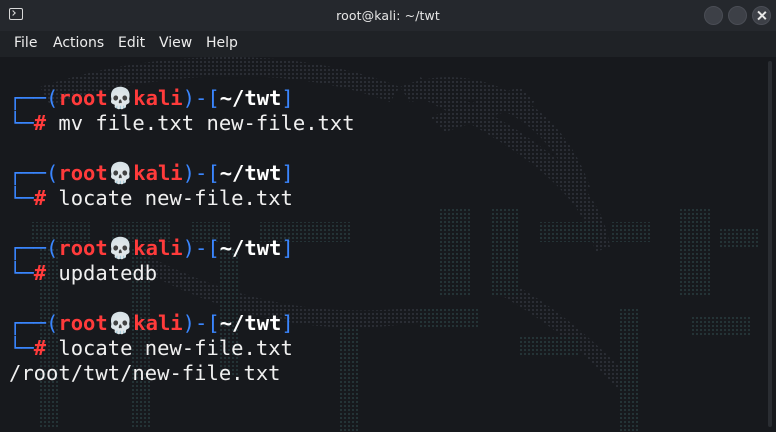  What do you see at coordinates (200, 123) in the screenshot?
I see `command-text: mv file.txt new-file.txt` at bounding box center [200, 123].